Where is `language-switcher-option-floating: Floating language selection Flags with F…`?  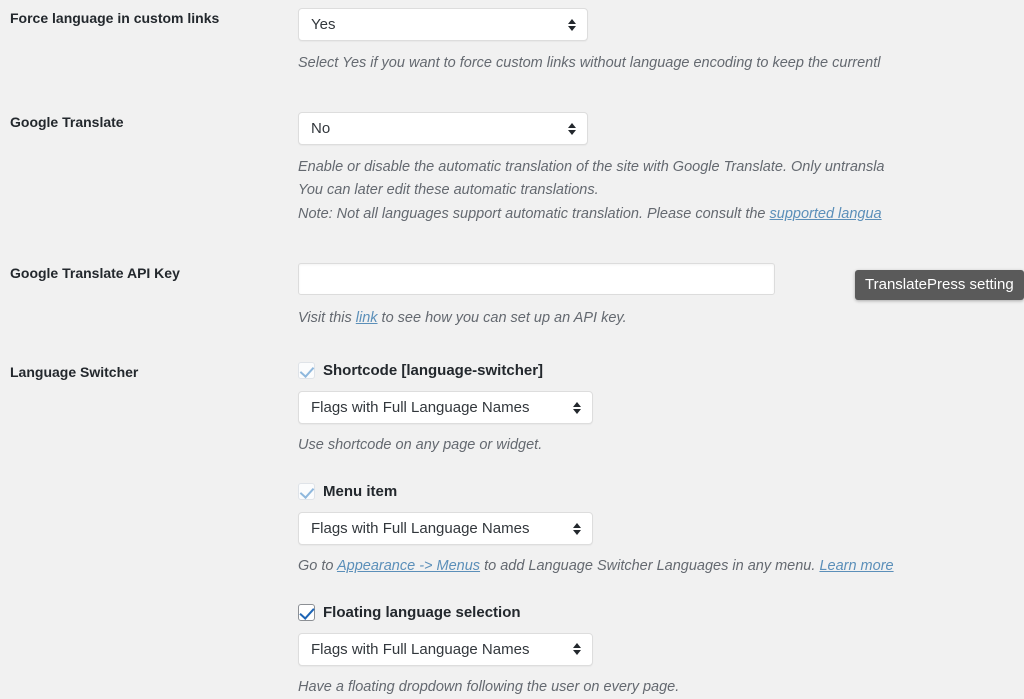 language-switcher-option-floating: Floating language selection Flags with F… is located at coordinates (661, 651).